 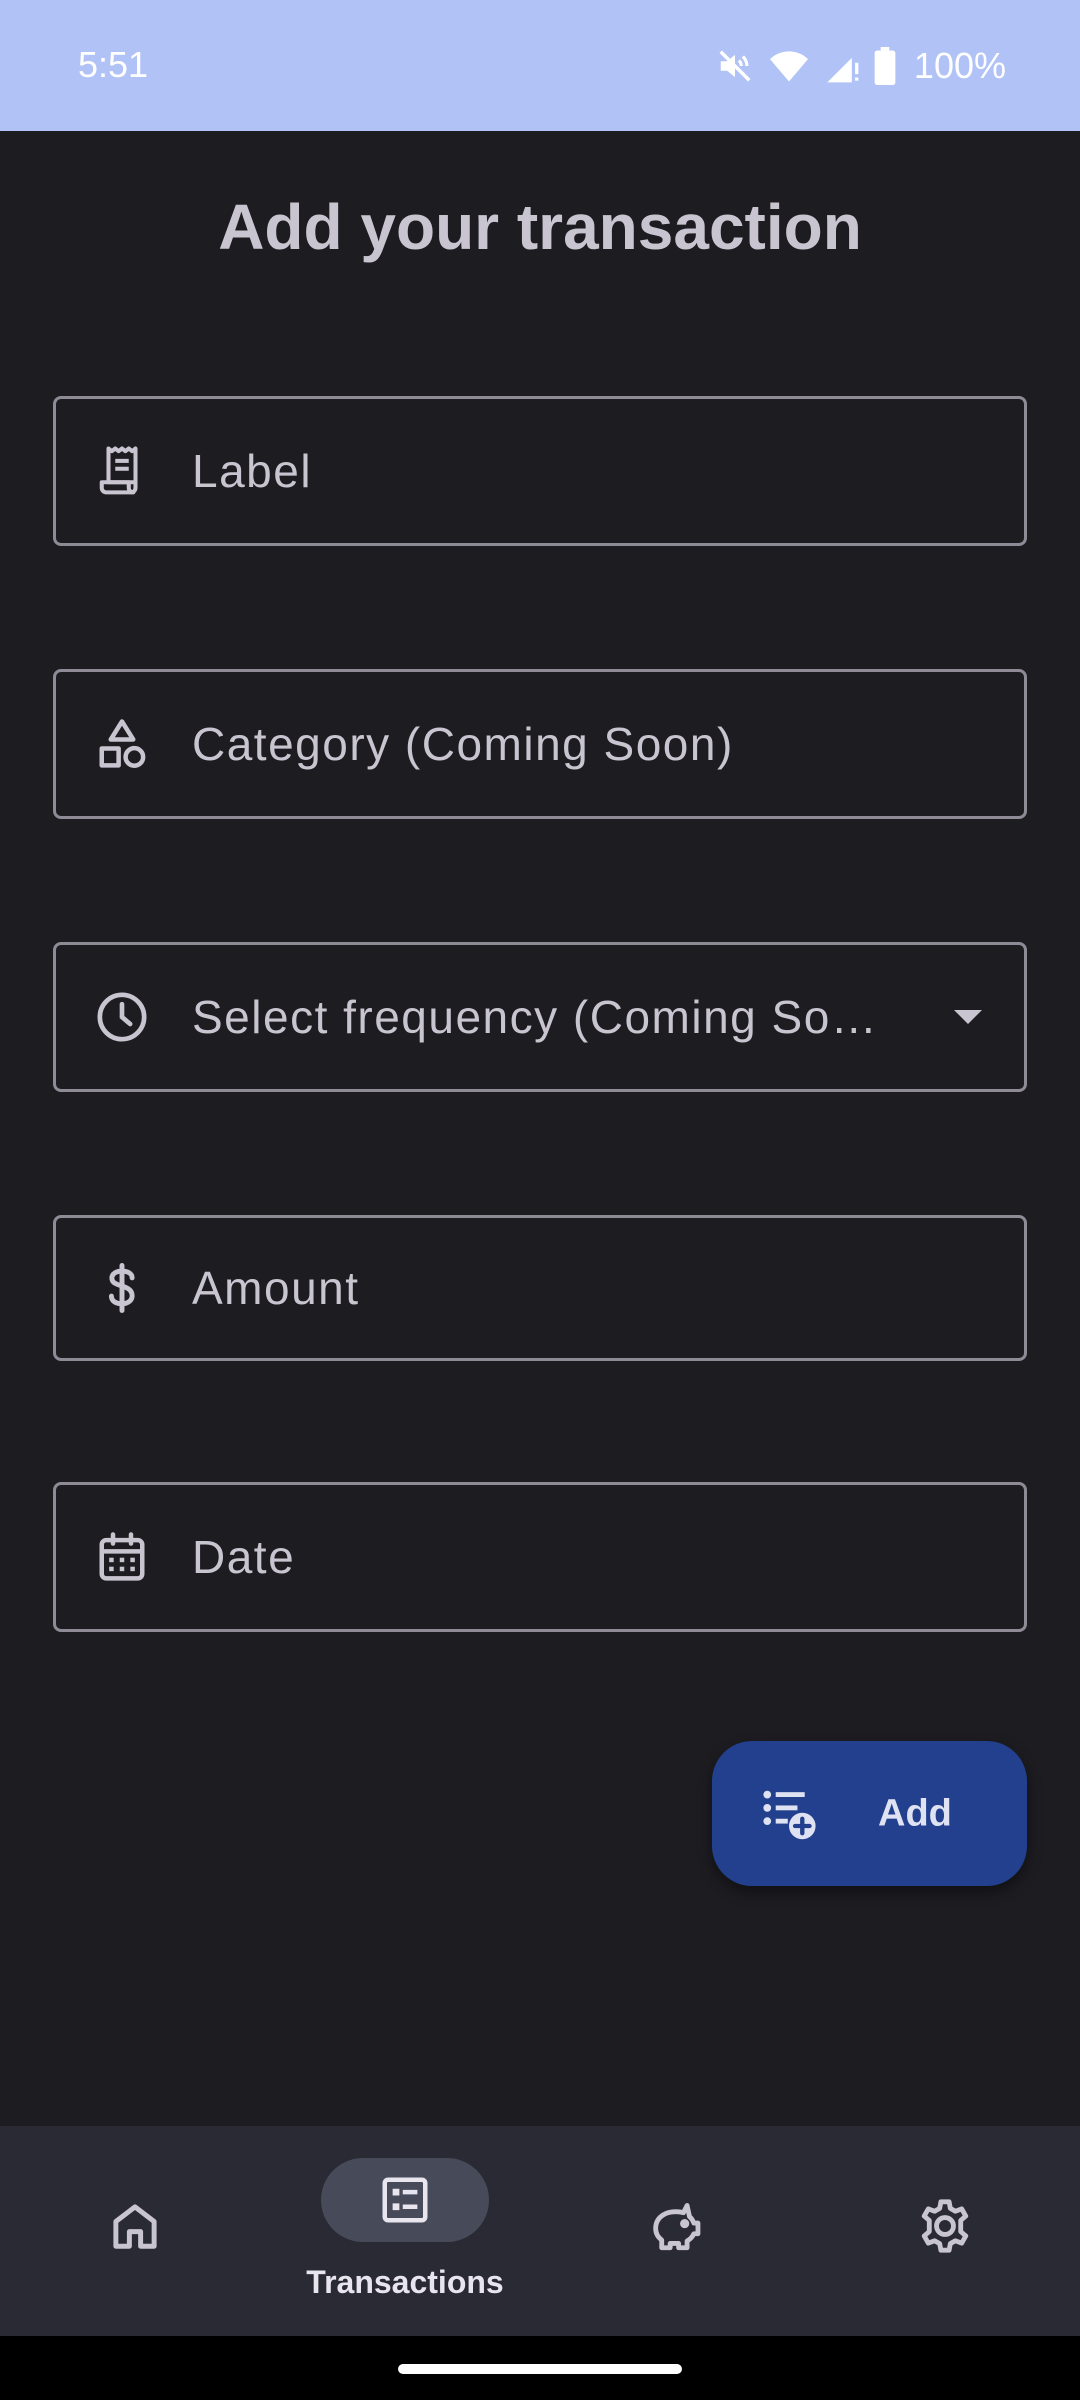 What do you see at coordinates (252, 471) in the screenshot?
I see `label-placeholder: Label` at bounding box center [252, 471].